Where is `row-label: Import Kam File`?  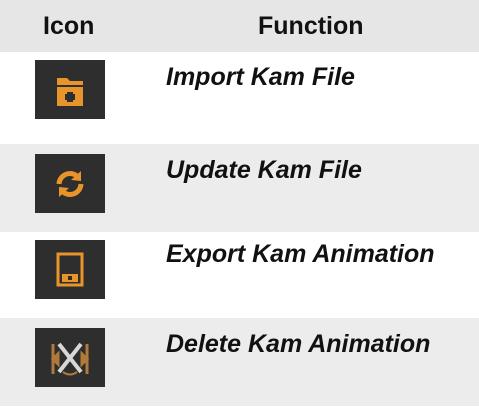
row-label: Import Kam File is located at coordinates (260, 77).